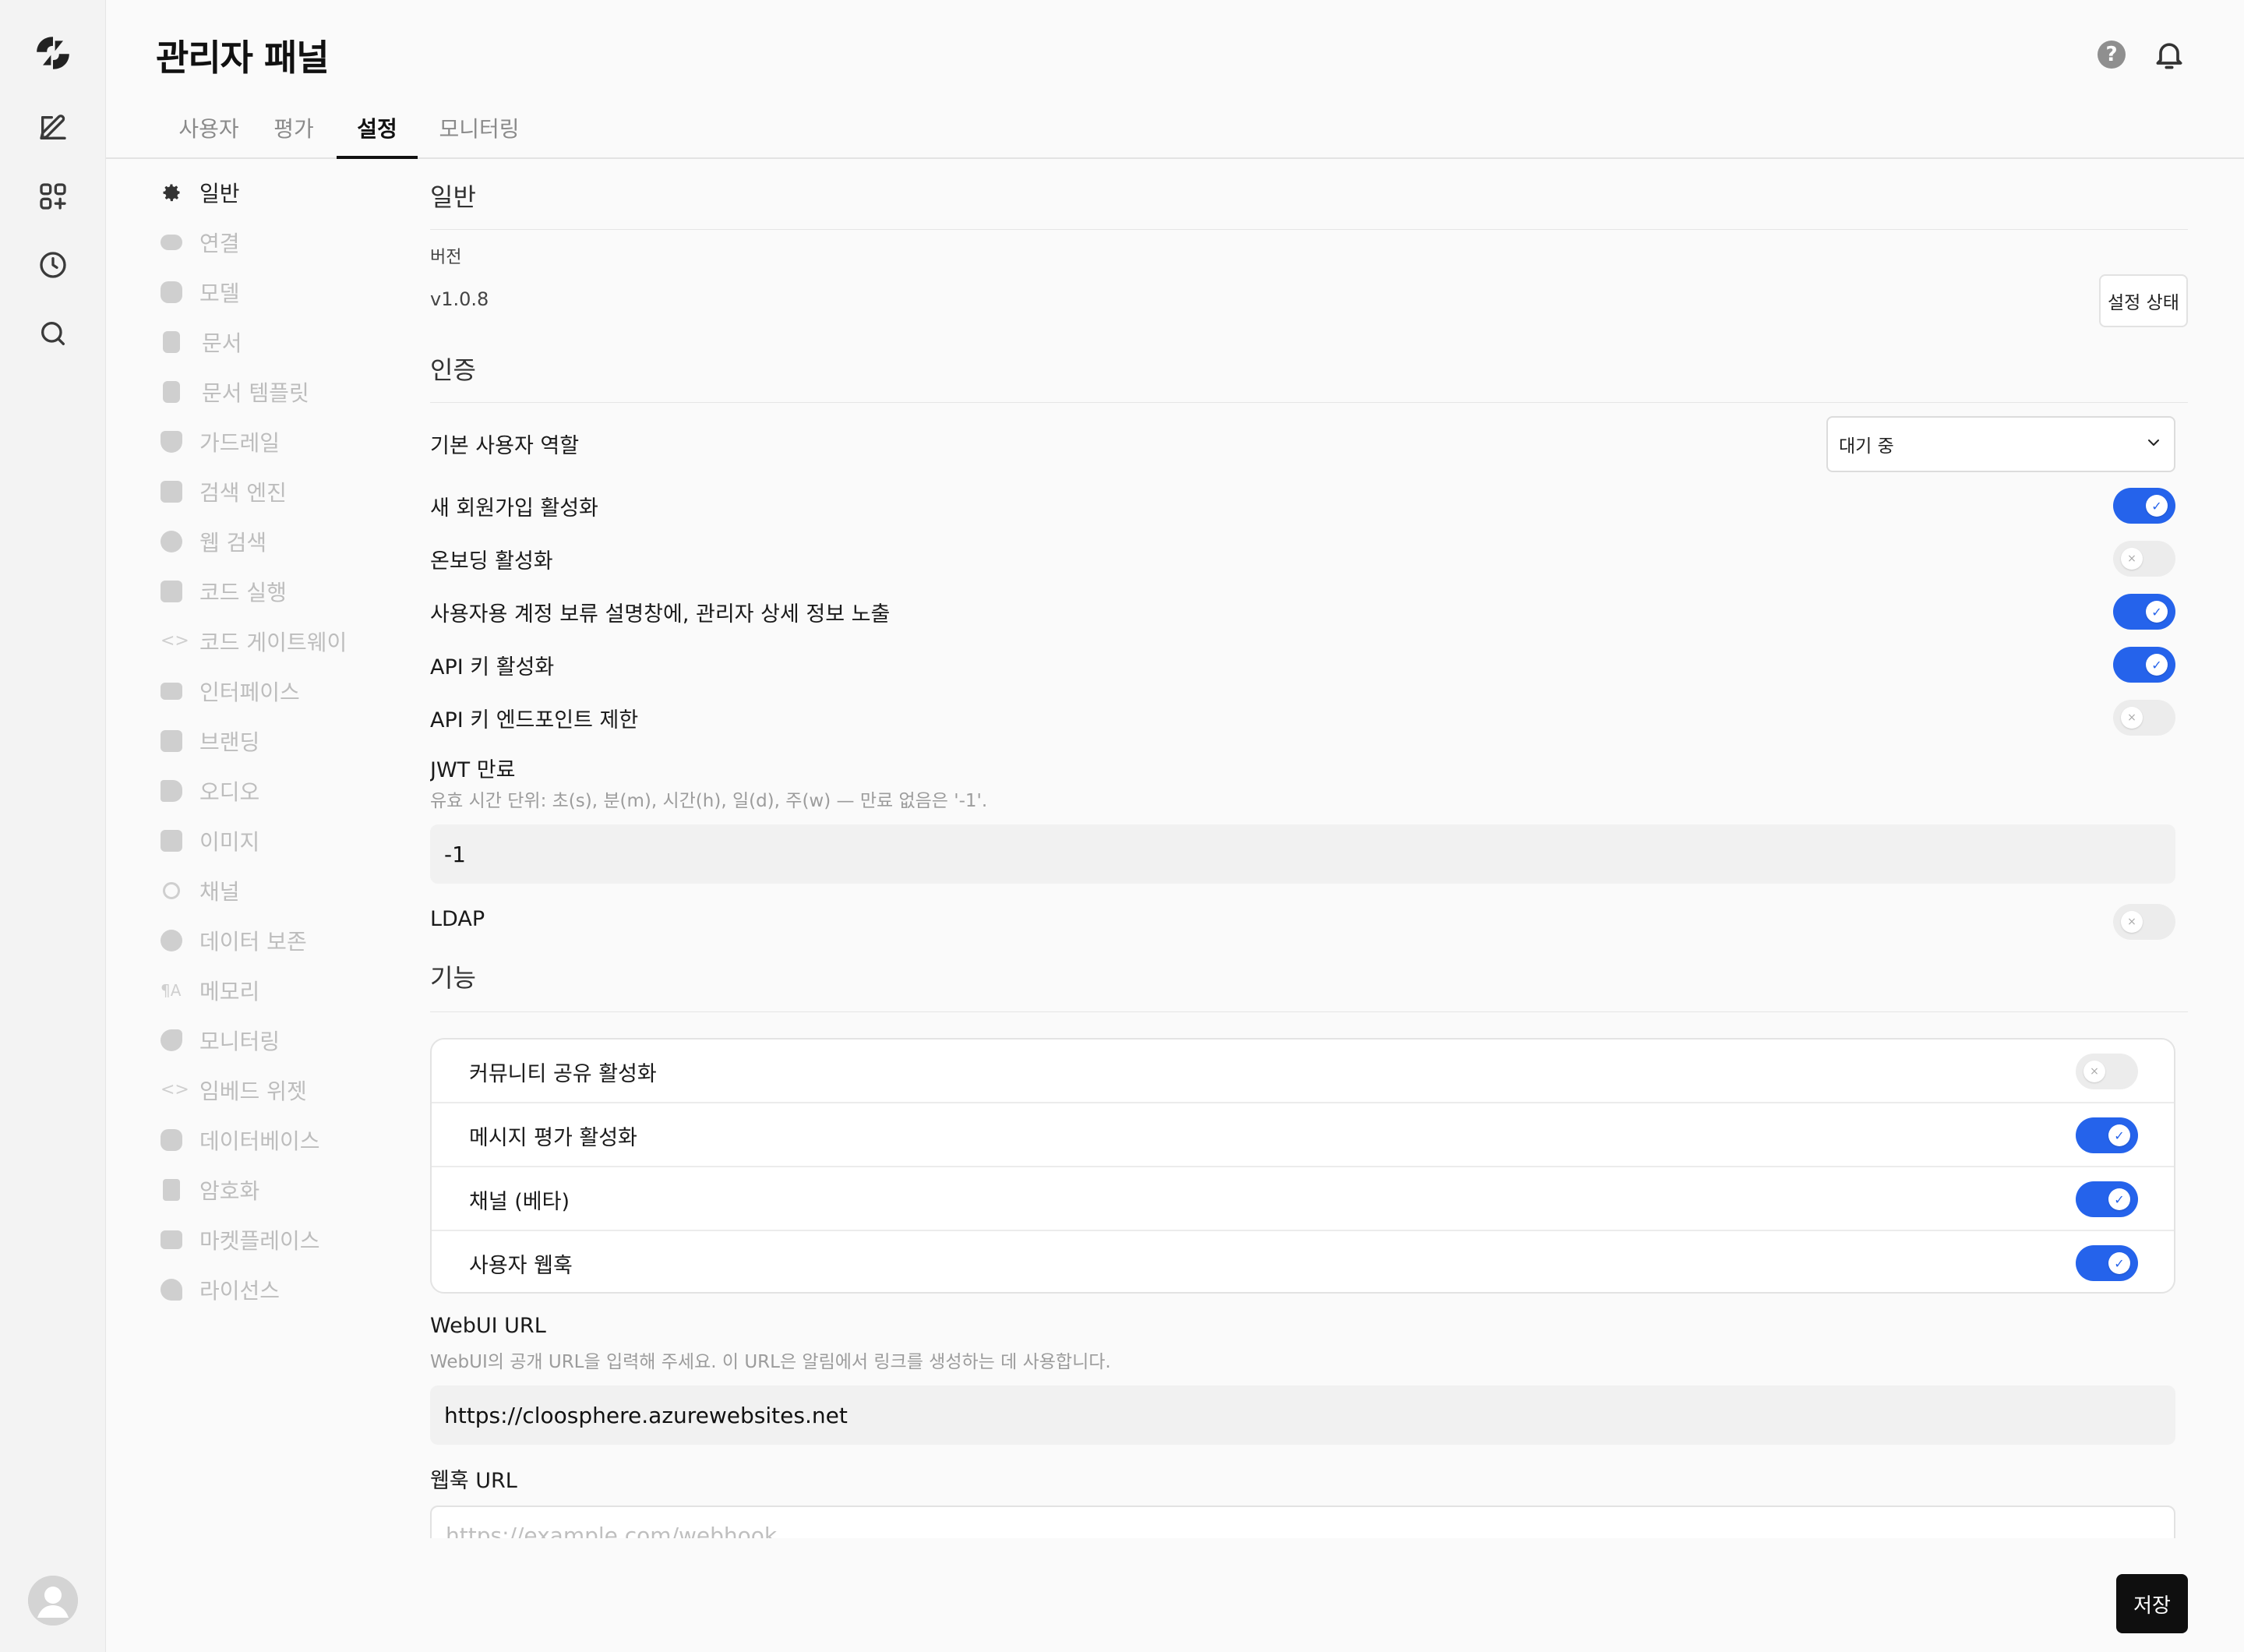 The width and height of the screenshot is (2244, 1652). Describe the element at coordinates (1303, 1261) in the screenshot. I see `feature-row: 사용자 웹훅 ✓` at that location.